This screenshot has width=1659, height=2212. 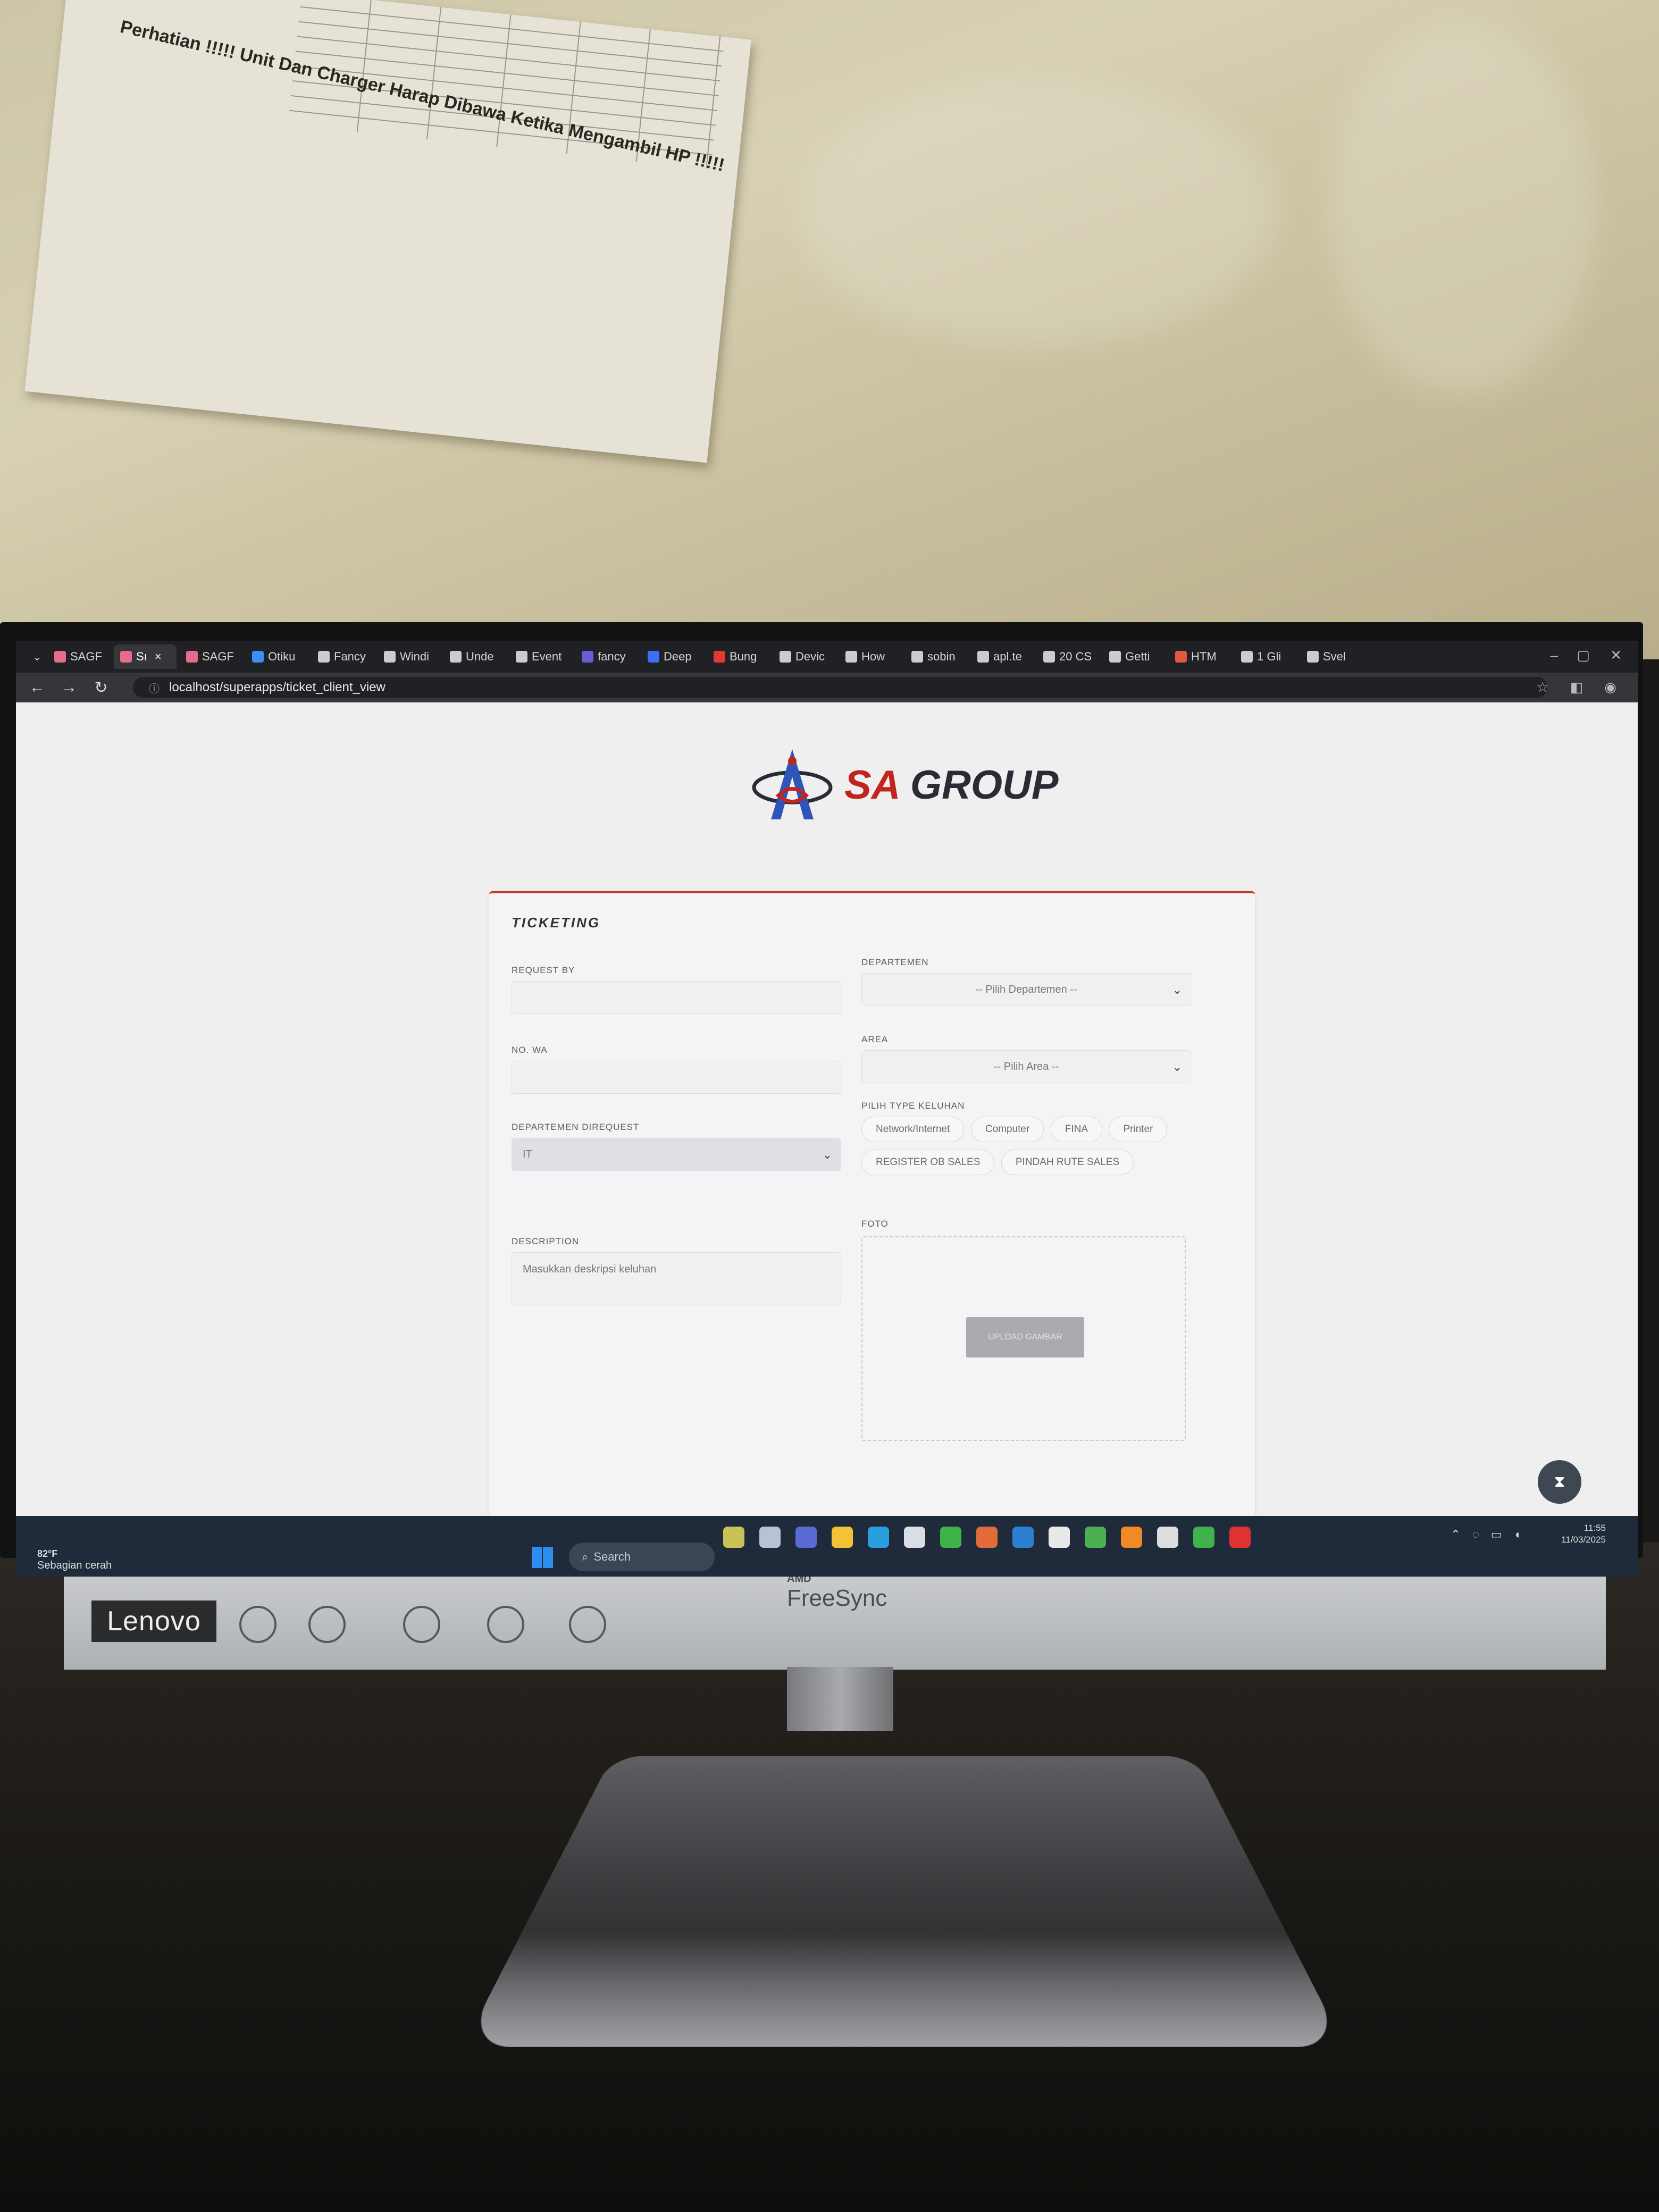 I want to click on browser-tab: Sı ×, so click(x=145, y=656).